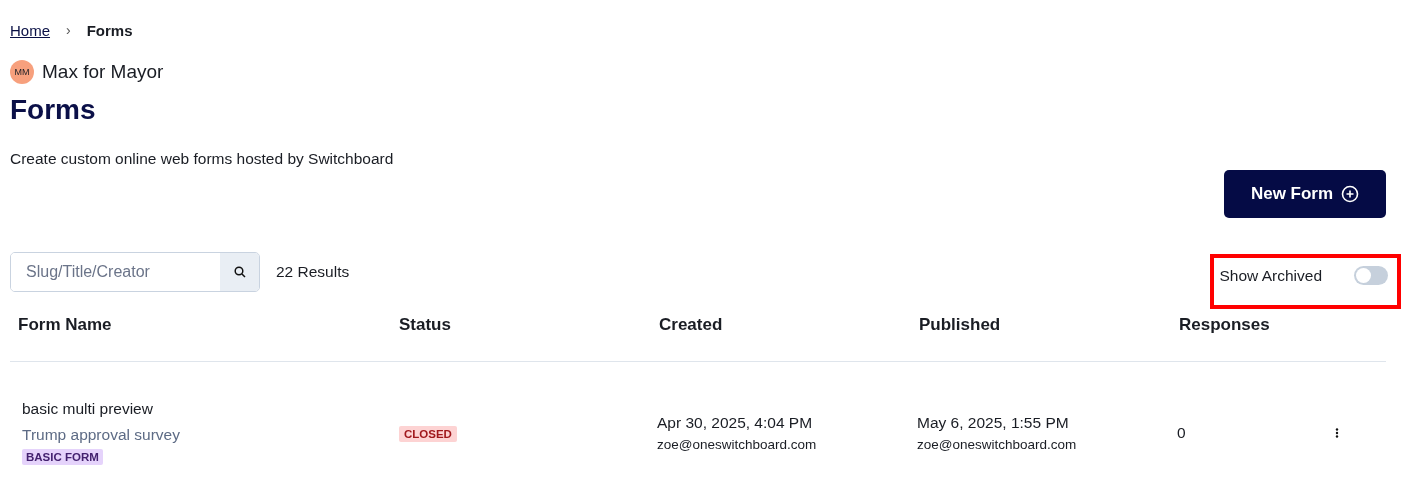 This screenshot has height=488, width=1410. What do you see at coordinates (101, 435) in the screenshot?
I see `form-title: Trump approval survey` at bounding box center [101, 435].